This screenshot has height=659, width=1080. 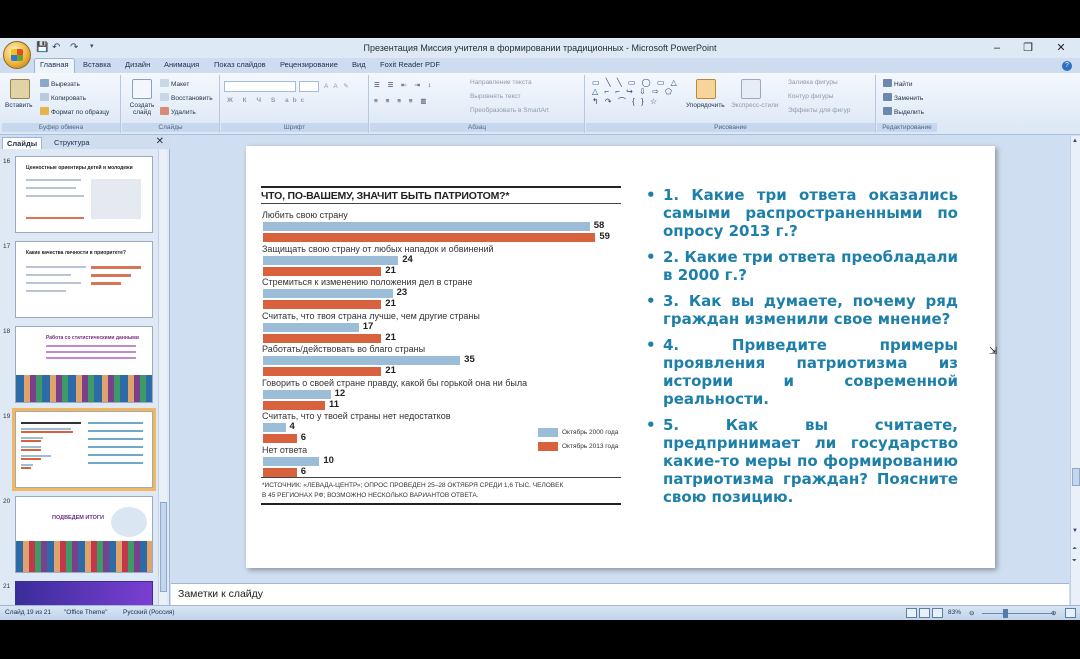 What do you see at coordinates (898, 83) in the screenshot?
I see `find-button: Найти` at bounding box center [898, 83].